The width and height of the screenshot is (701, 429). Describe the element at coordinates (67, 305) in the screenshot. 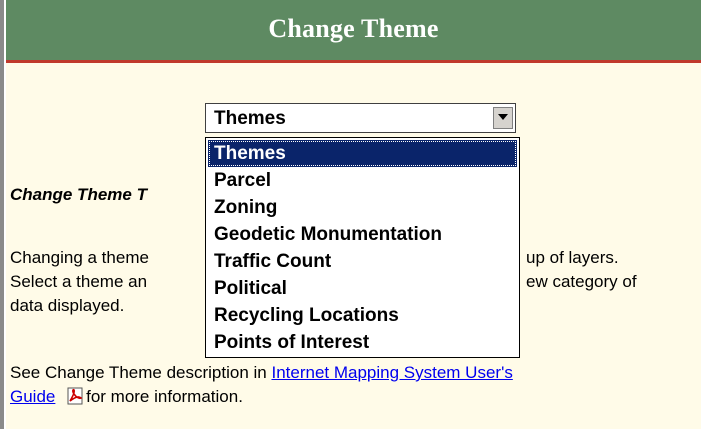

I see `tips-line3: data displayed.` at that location.